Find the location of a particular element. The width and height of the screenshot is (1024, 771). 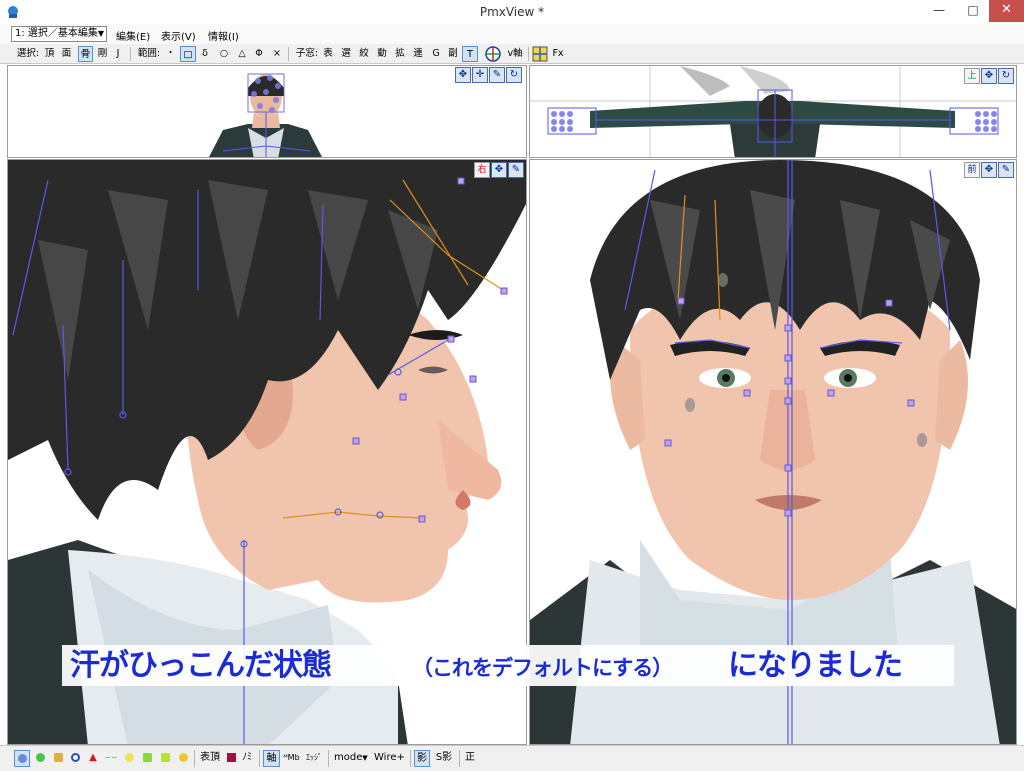

grid-icon is located at coordinates (540, 54).